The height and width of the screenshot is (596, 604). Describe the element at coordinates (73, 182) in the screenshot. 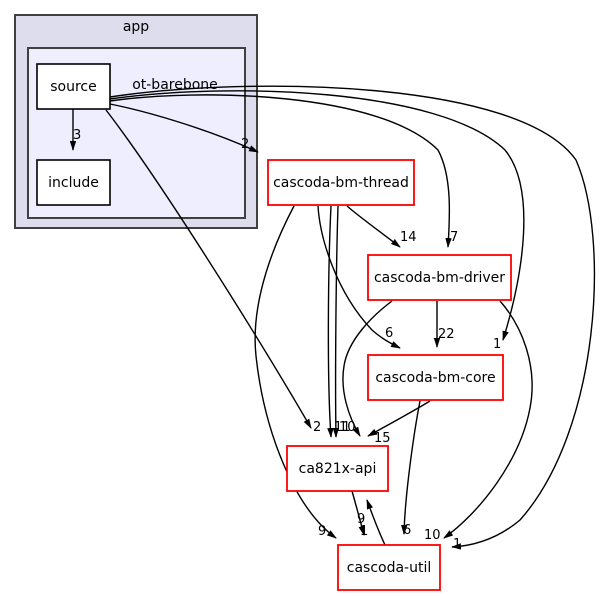

I see `node-box-include` at that location.